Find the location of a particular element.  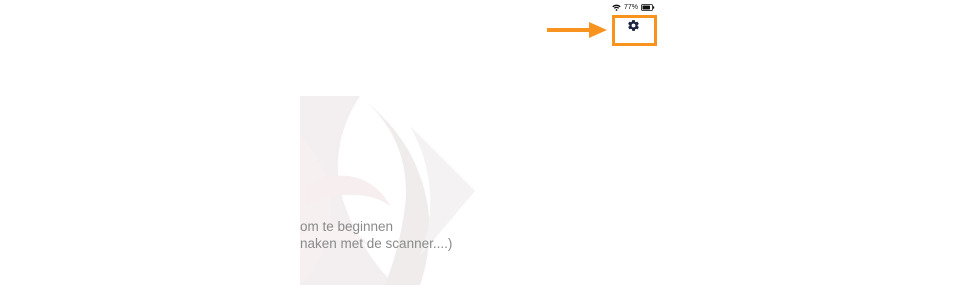

gear-icon is located at coordinates (633, 28).